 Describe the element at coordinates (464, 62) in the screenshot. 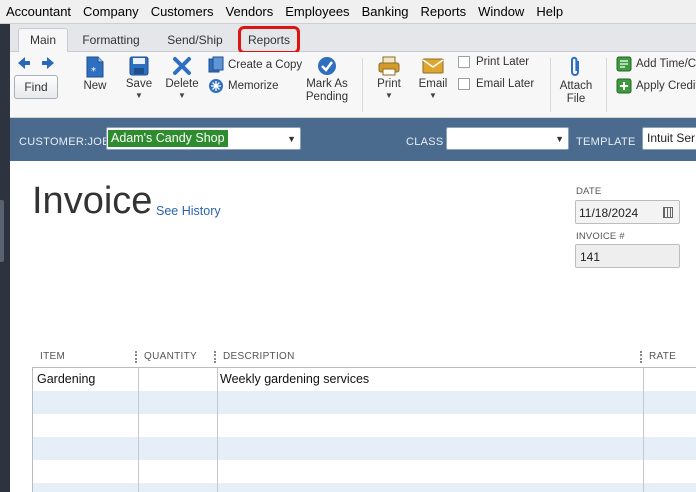

I see `print-later-box` at that location.